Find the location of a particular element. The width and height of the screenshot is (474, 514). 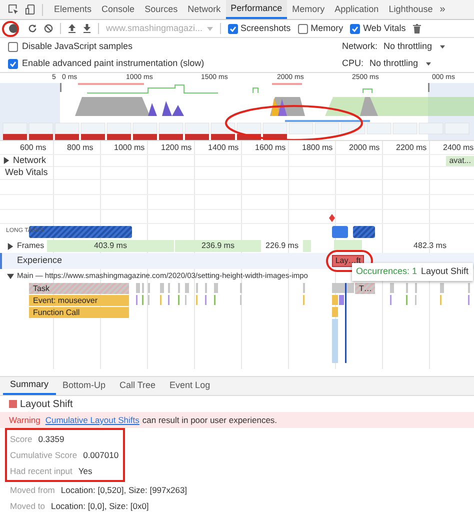

throttle-label: Network: is located at coordinates (360, 46).